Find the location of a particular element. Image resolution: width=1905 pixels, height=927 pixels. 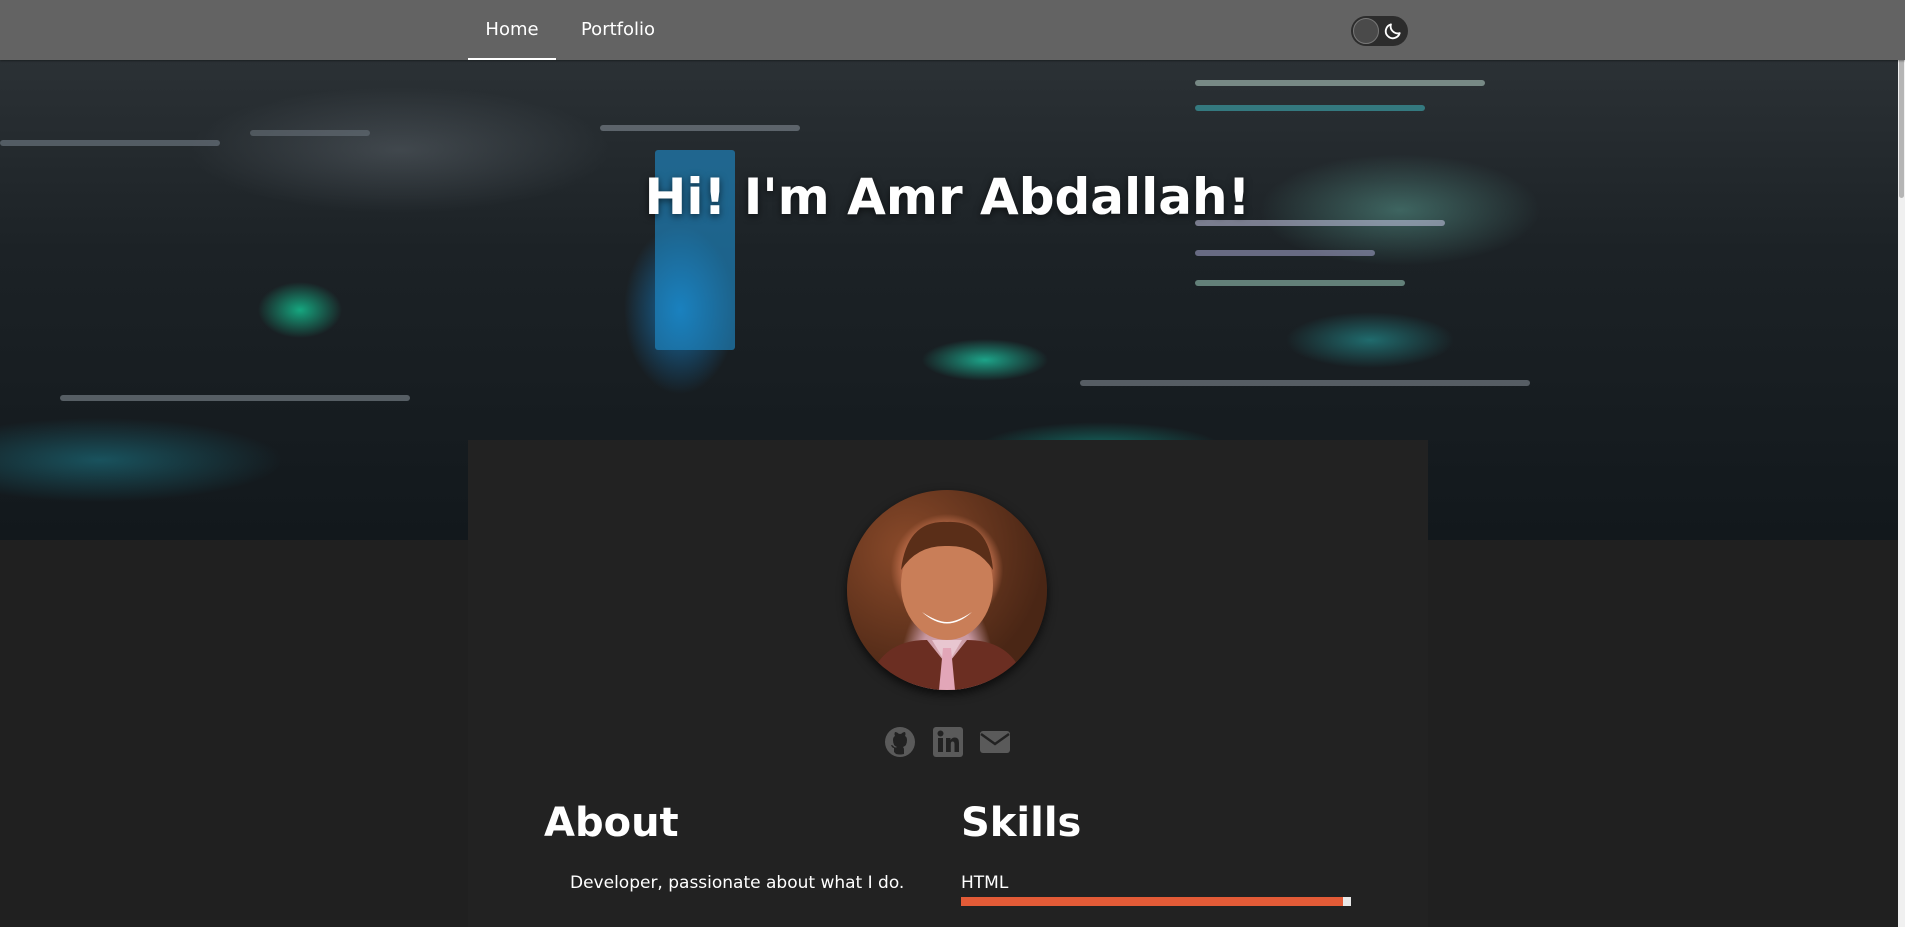

top-navbar: Home Portfolio is located at coordinates (952, 30).